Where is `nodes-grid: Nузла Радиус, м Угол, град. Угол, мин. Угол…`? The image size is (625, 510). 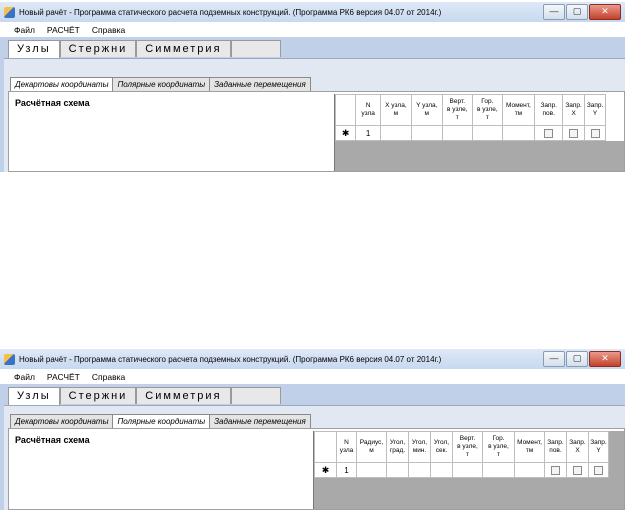 nodes-grid: Nузла Радиус, м Угол, град. Угол, мин. Угол… is located at coordinates (468, 470).